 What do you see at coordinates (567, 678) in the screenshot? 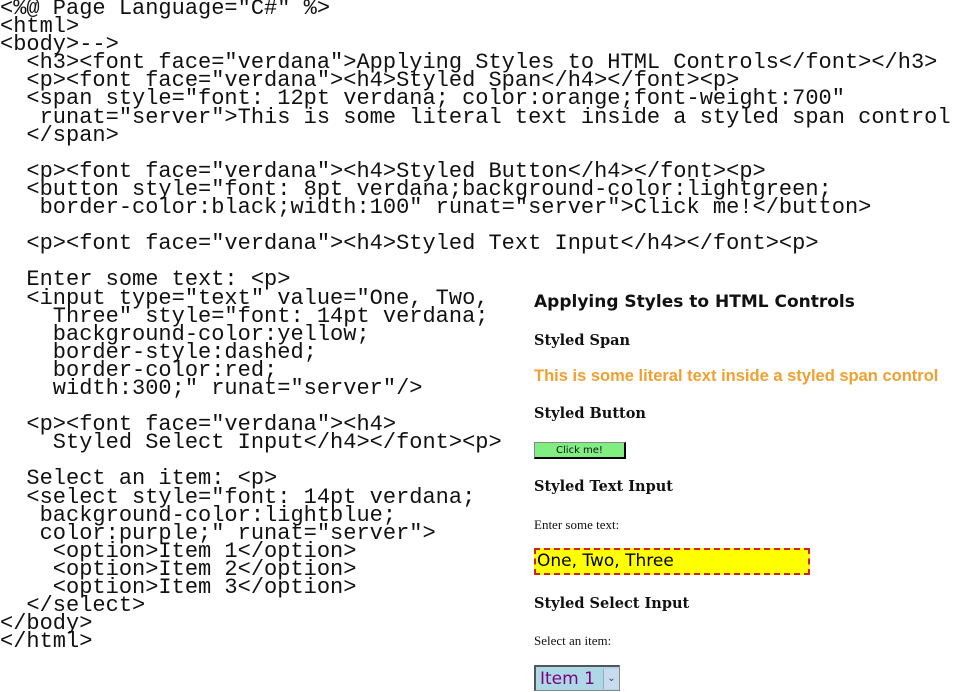
I see `select-value: Item 1` at bounding box center [567, 678].